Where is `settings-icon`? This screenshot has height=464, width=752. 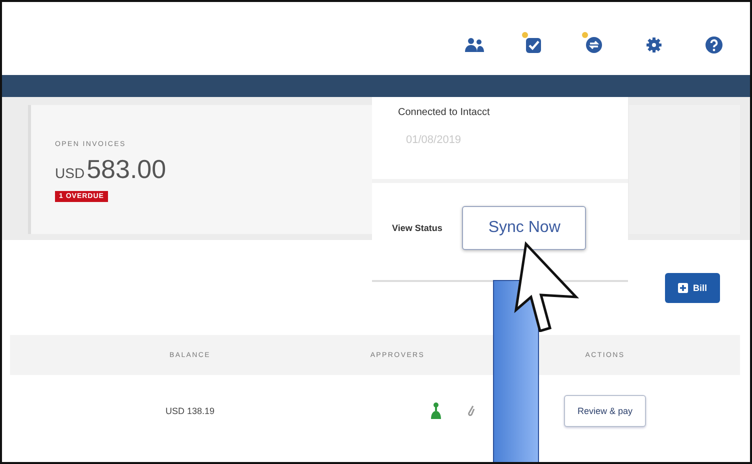 settings-icon is located at coordinates (654, 44).